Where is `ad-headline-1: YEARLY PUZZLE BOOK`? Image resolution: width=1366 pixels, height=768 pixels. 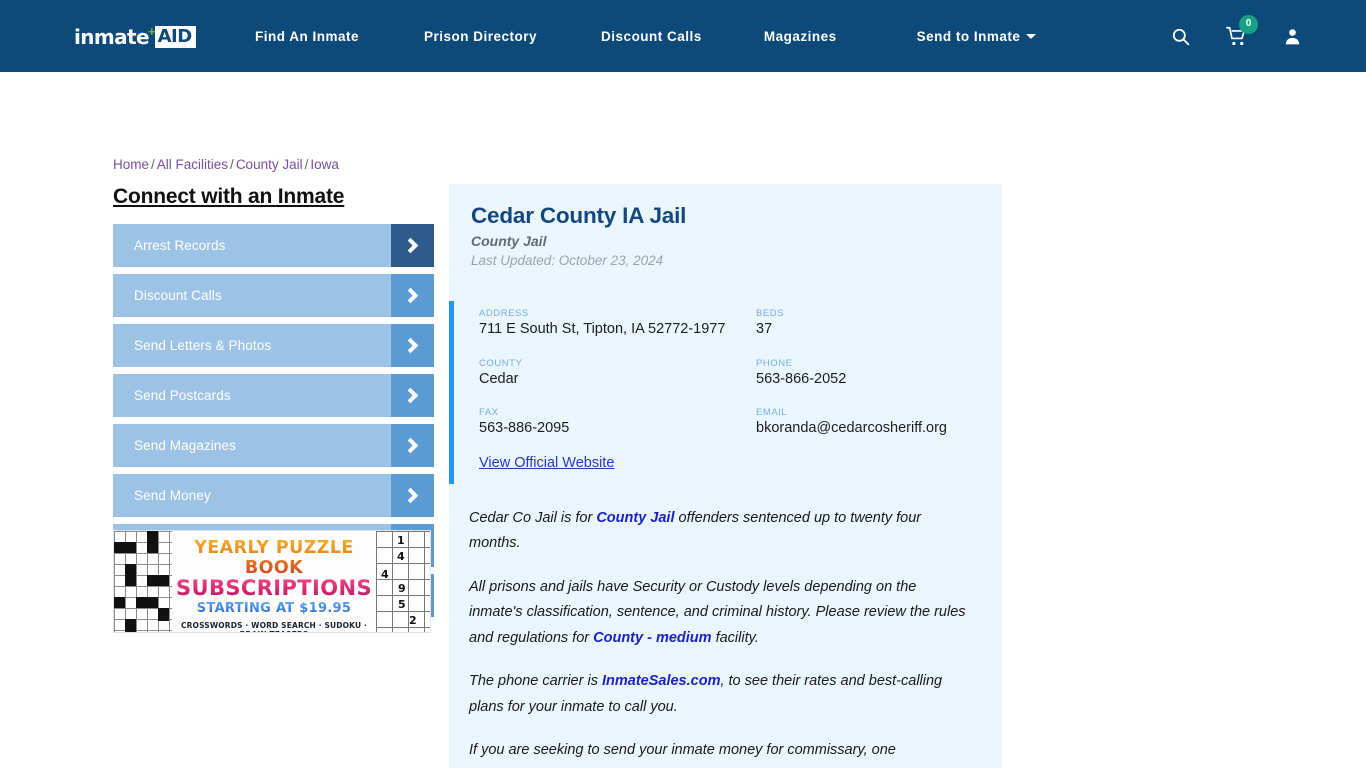 ad-headline-1: YEARLY PUZZLE BOOK is located at coordinates (274, 558).